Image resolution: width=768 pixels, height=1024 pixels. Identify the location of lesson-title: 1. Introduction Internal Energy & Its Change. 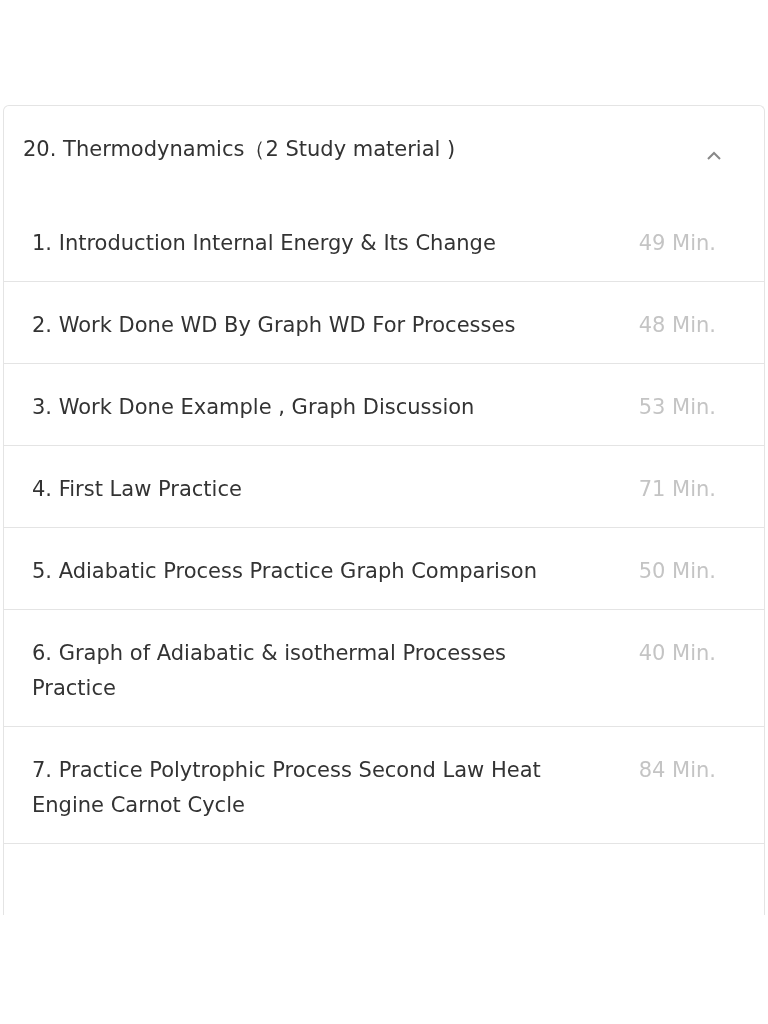
(264, 243).